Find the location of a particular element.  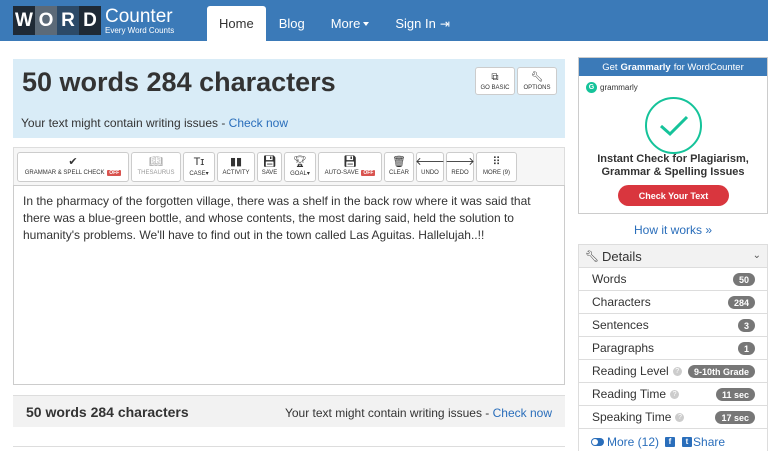

logo-text: Counter Every Word Counts is located at coordinates (139, 21).